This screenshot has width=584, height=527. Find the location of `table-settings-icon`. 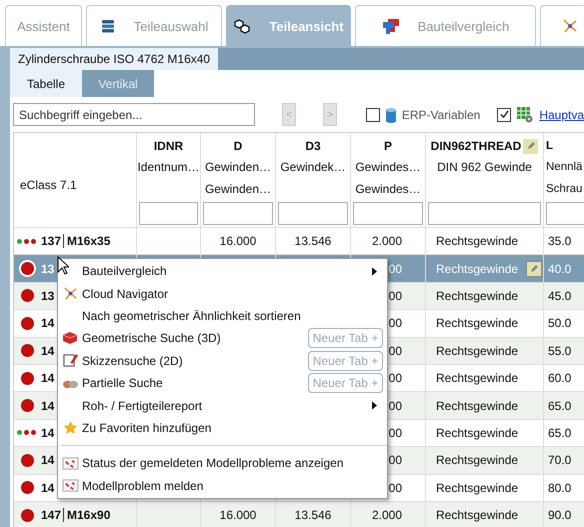

table-settings-icon is located at coordinates (525, 114).